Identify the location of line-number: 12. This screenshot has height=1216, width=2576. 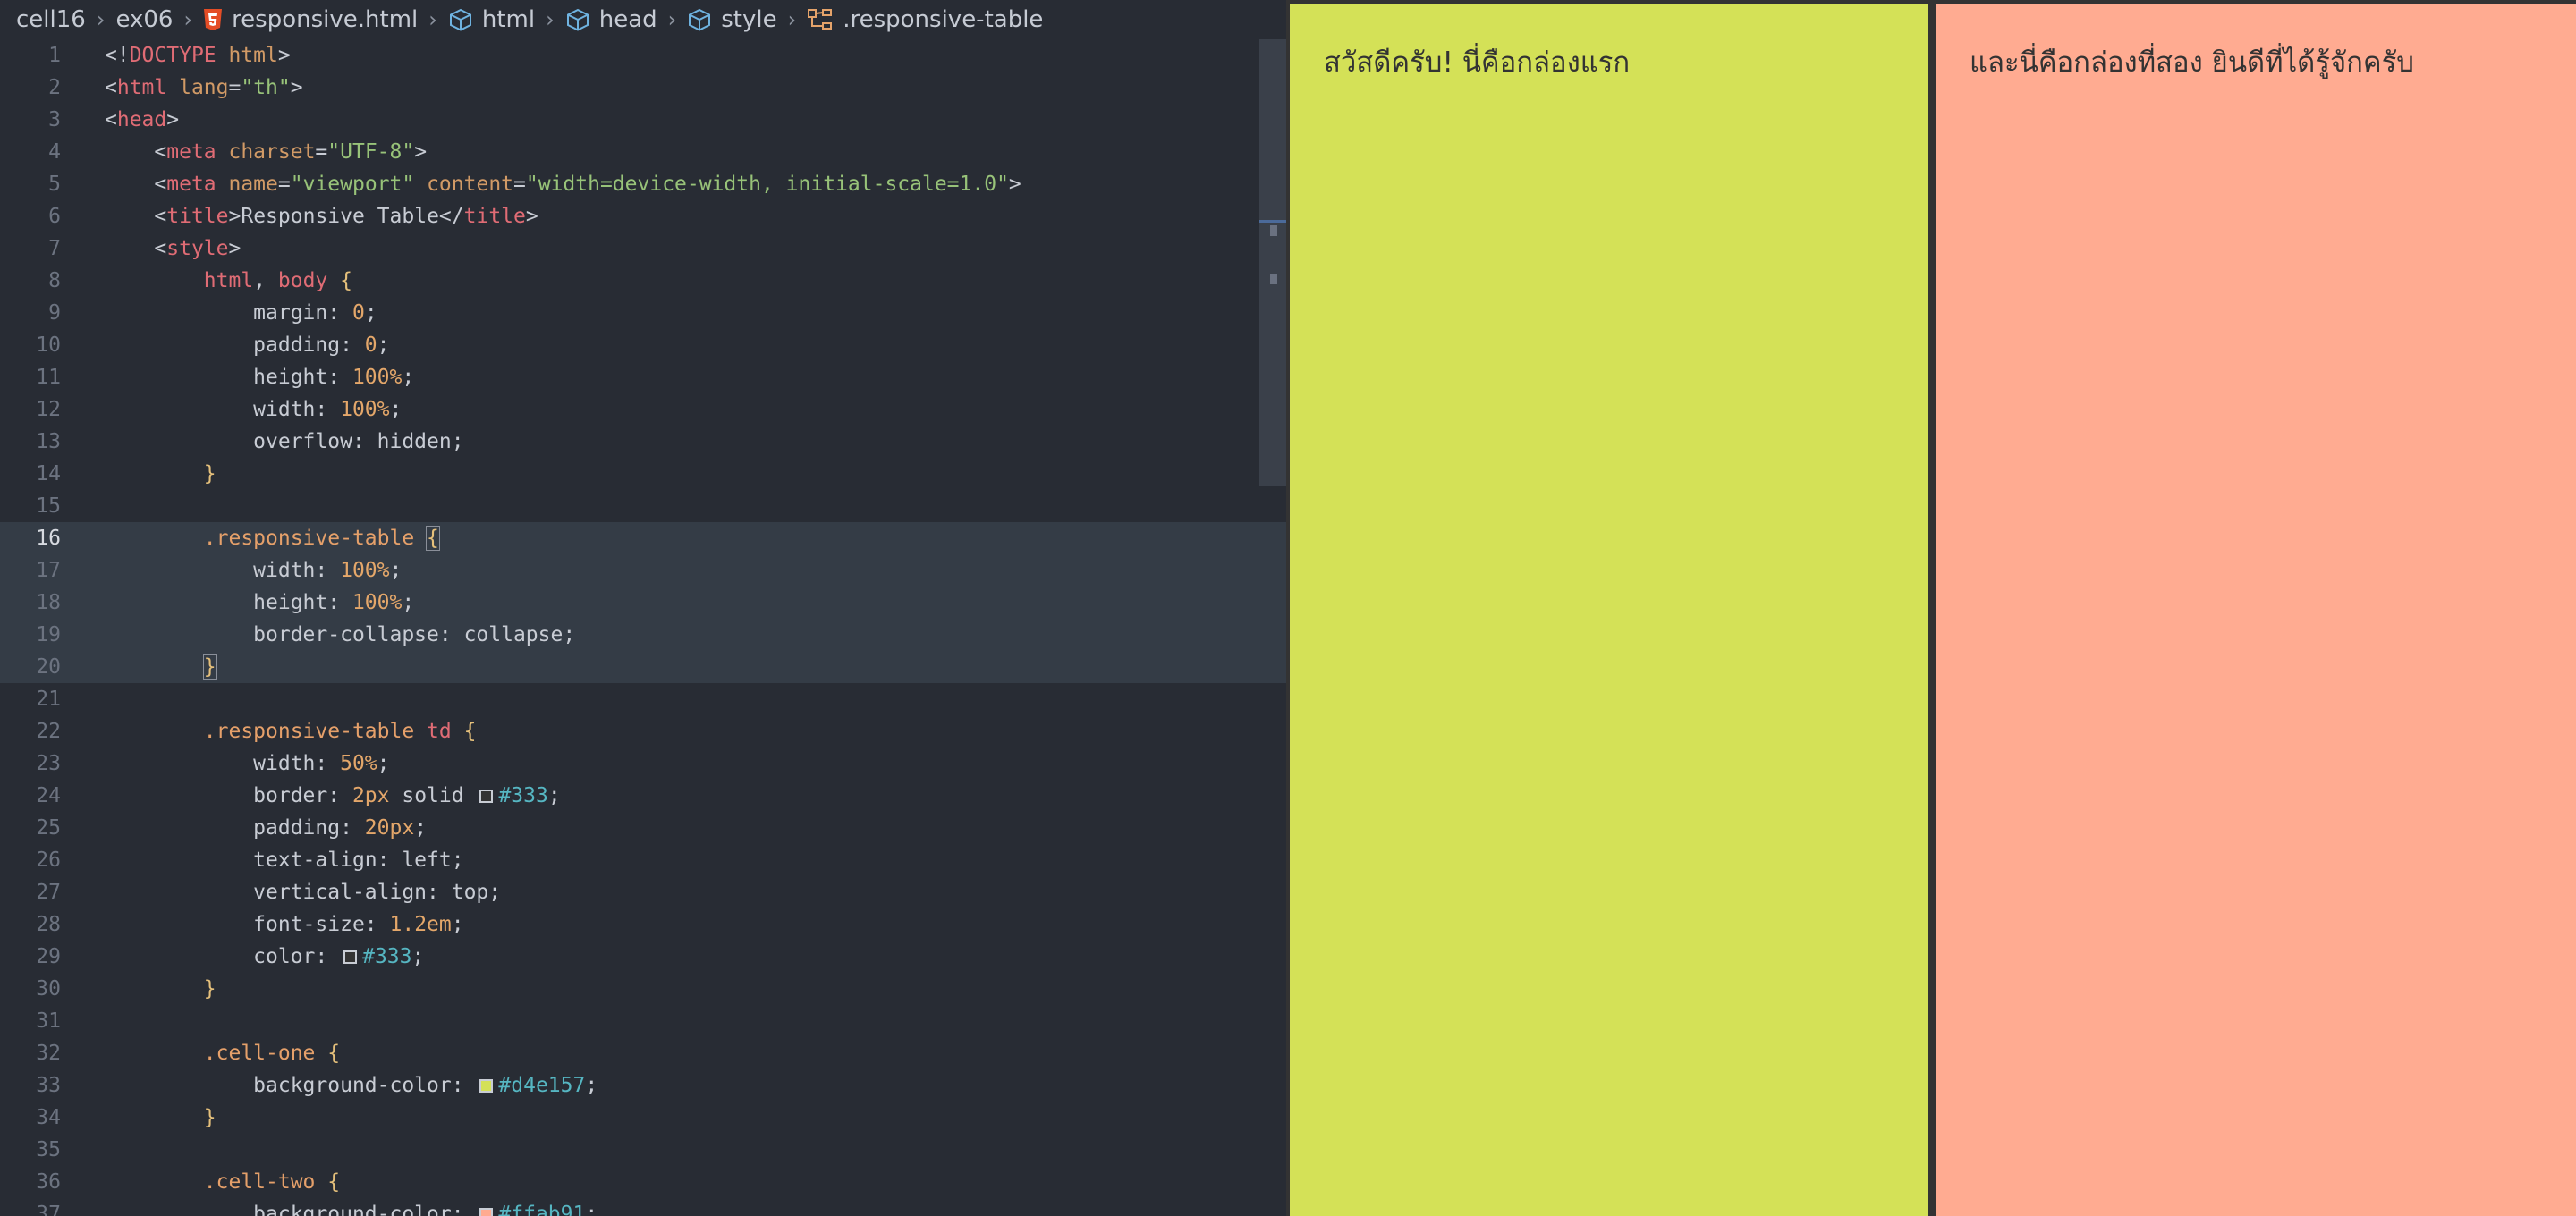
(48, 410).